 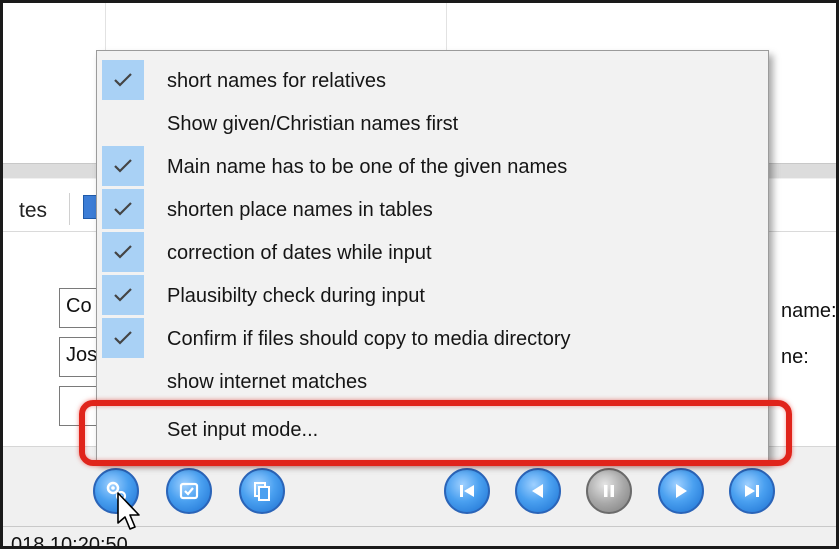 I want to click on first-record-icon, so click(x=467, y=491).